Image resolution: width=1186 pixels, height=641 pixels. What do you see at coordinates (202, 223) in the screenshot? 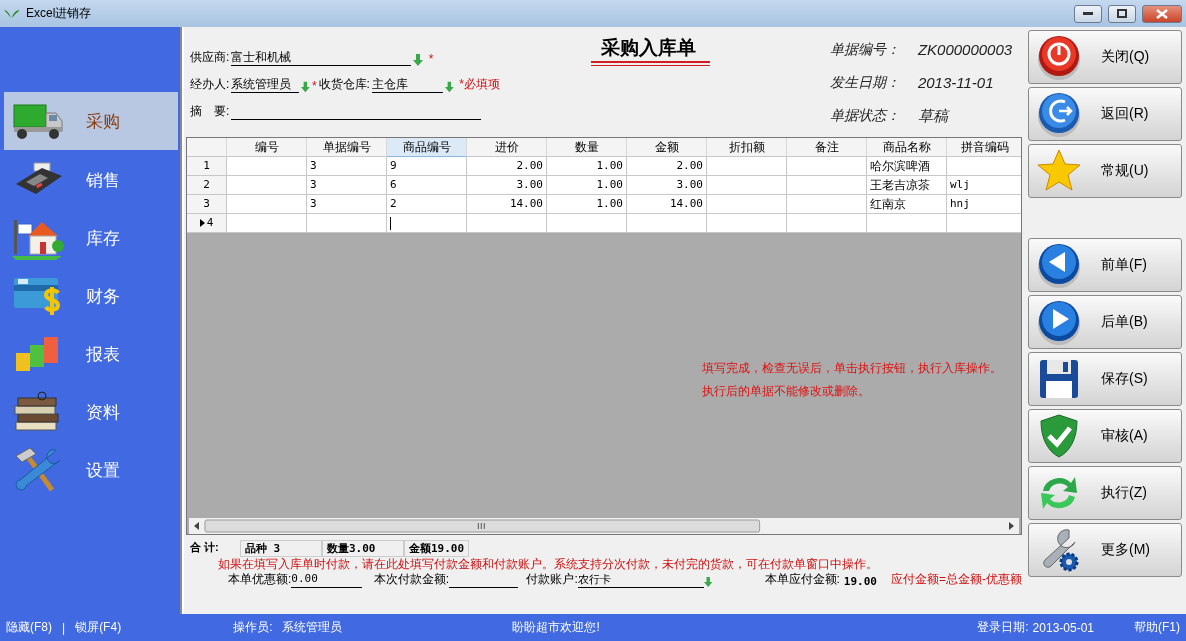
I see `current-row-icon` at bounding box center [202, 223].